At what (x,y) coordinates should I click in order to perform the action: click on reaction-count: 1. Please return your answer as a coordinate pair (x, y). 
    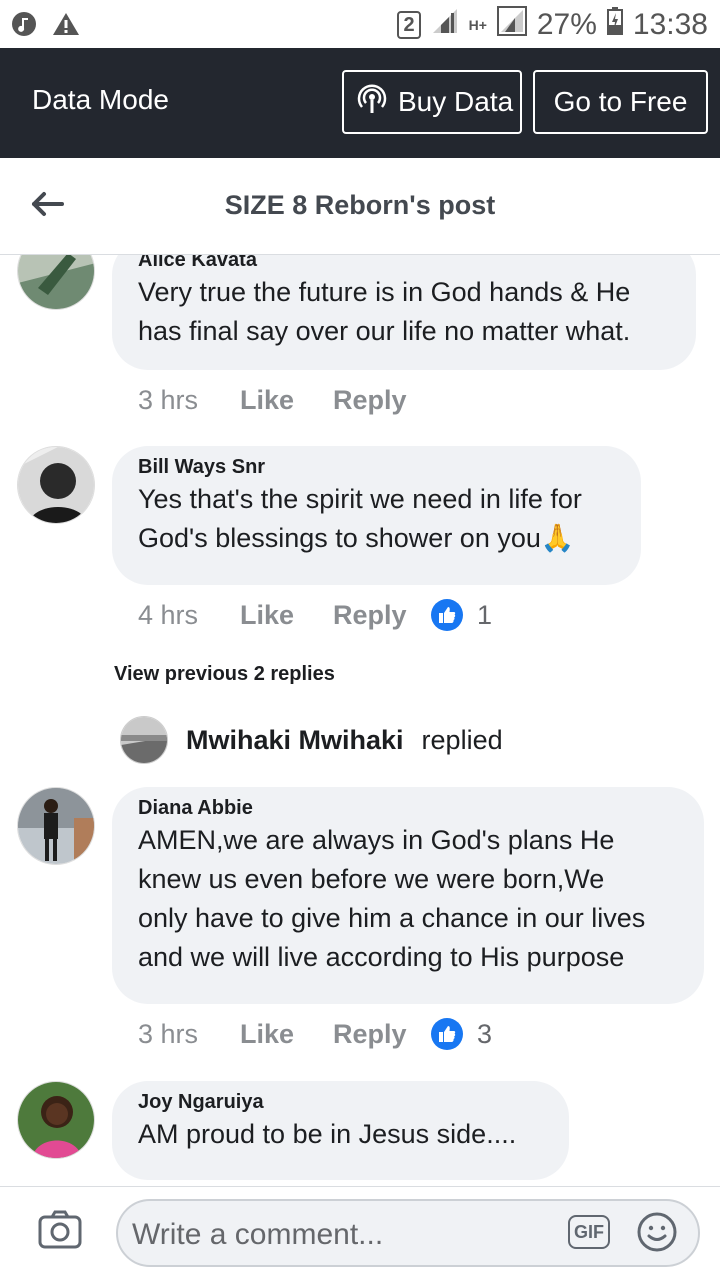
    Looking at the image, I should click on (461, 615).